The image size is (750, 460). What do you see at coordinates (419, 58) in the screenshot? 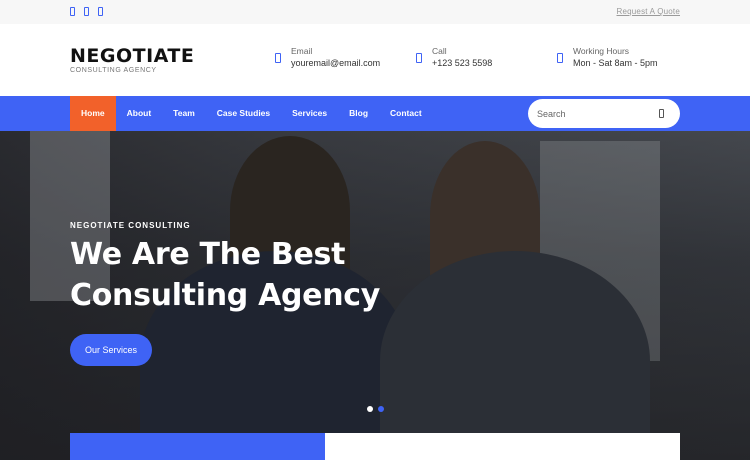
I see `phone-icon` at bounding box center [419, 58].